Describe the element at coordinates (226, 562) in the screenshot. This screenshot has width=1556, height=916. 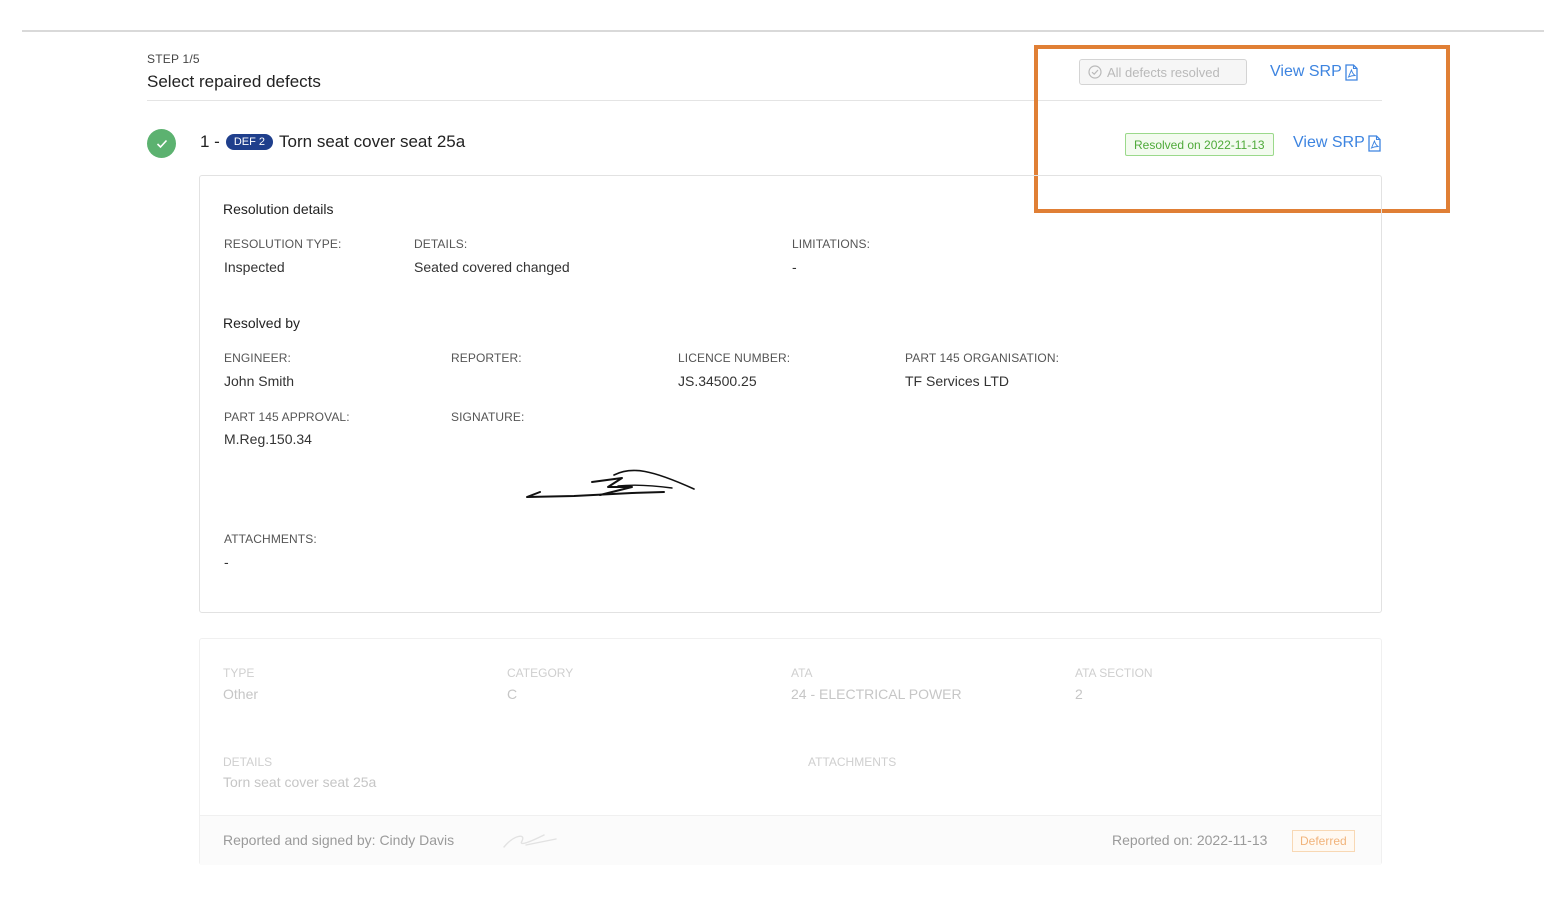
I see `attachments-value: -` at that location.